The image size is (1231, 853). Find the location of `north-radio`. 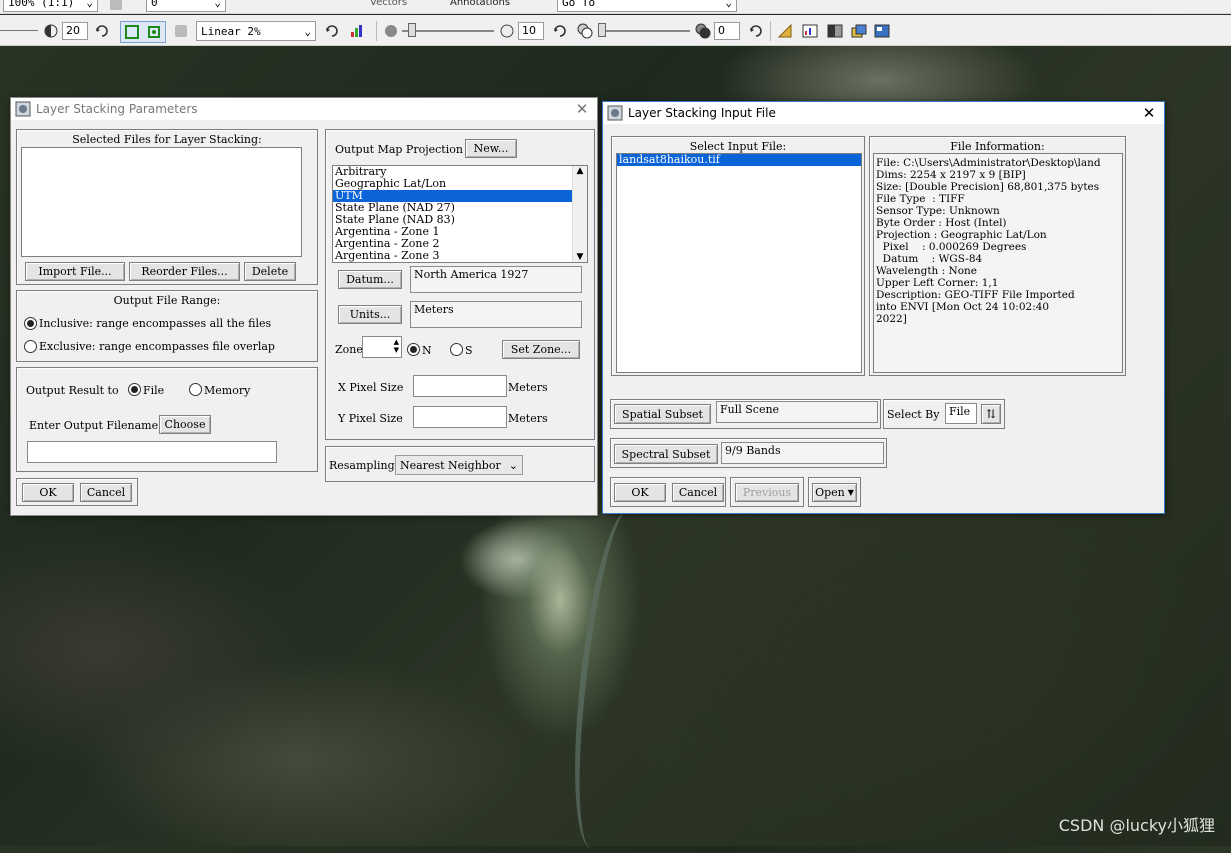

north-radio is located at coordinates (413, 349).